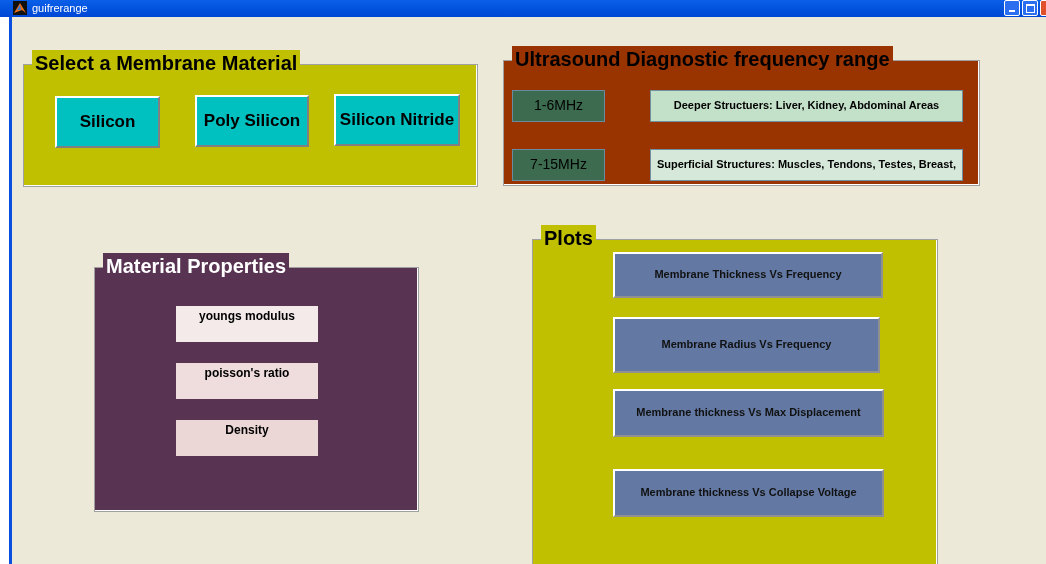 The image size is (1046, 564). I want to click on maximize-button, so click(1030, 8).